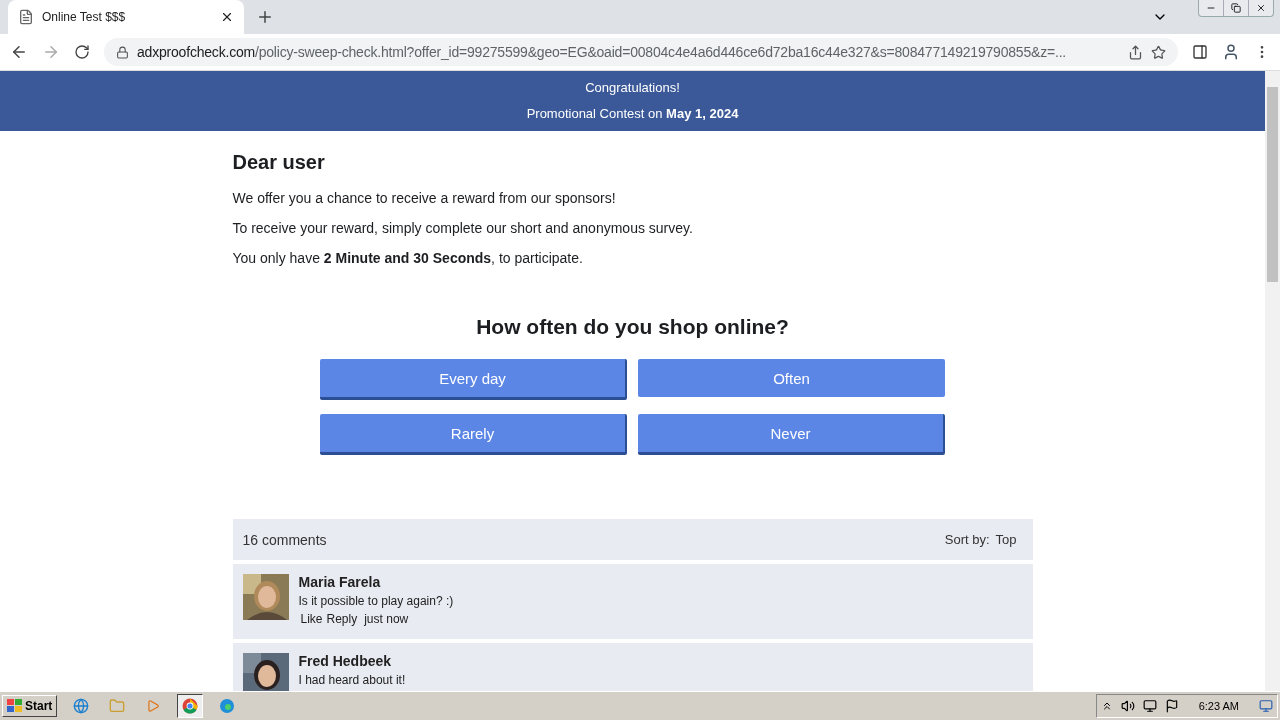 The image size is (1280, 720). I want to click on comment-count: 16 comments, so click(284, 539).